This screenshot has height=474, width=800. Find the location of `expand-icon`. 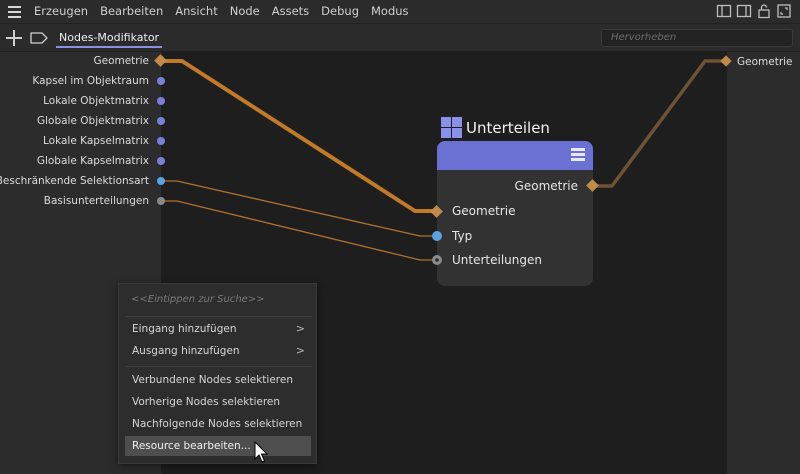

expand-icon is located at coordinates (784, 11).